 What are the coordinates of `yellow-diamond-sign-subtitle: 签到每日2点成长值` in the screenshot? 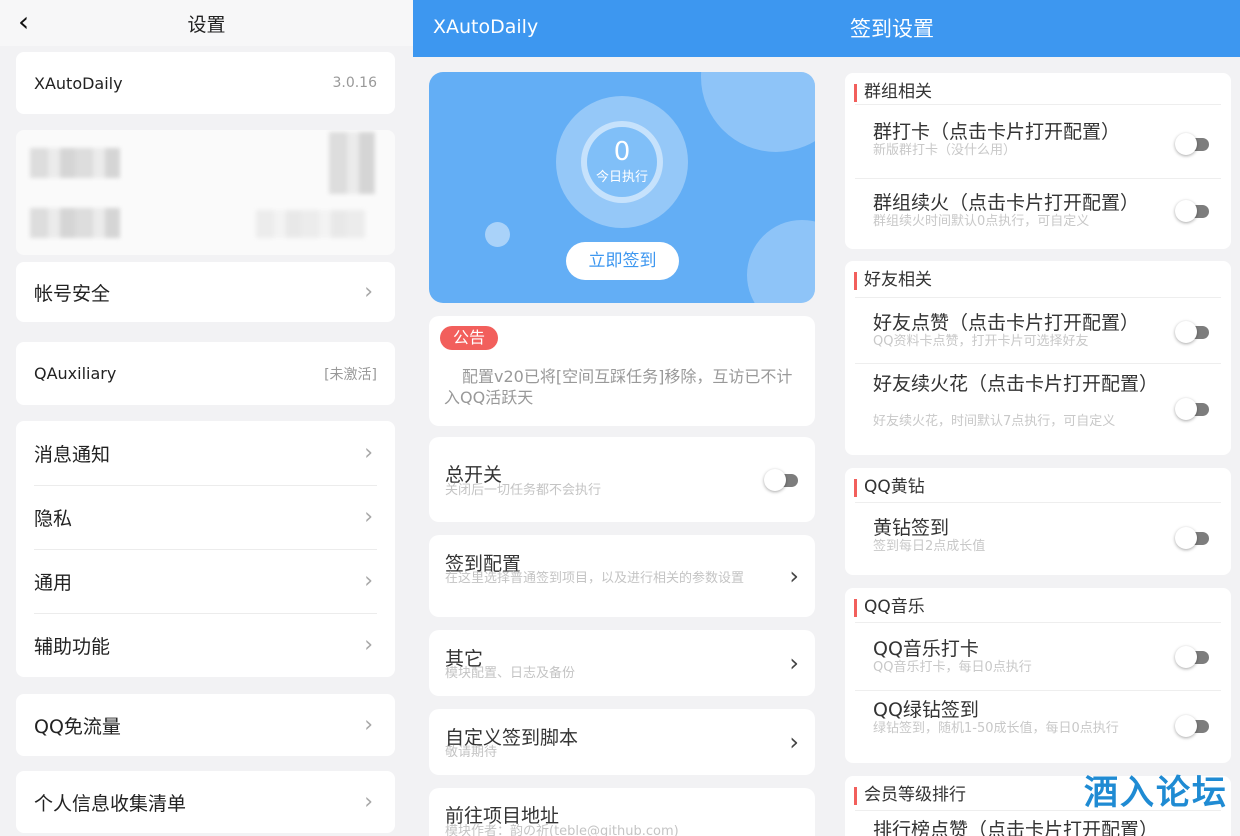 It's located at (929, 546).